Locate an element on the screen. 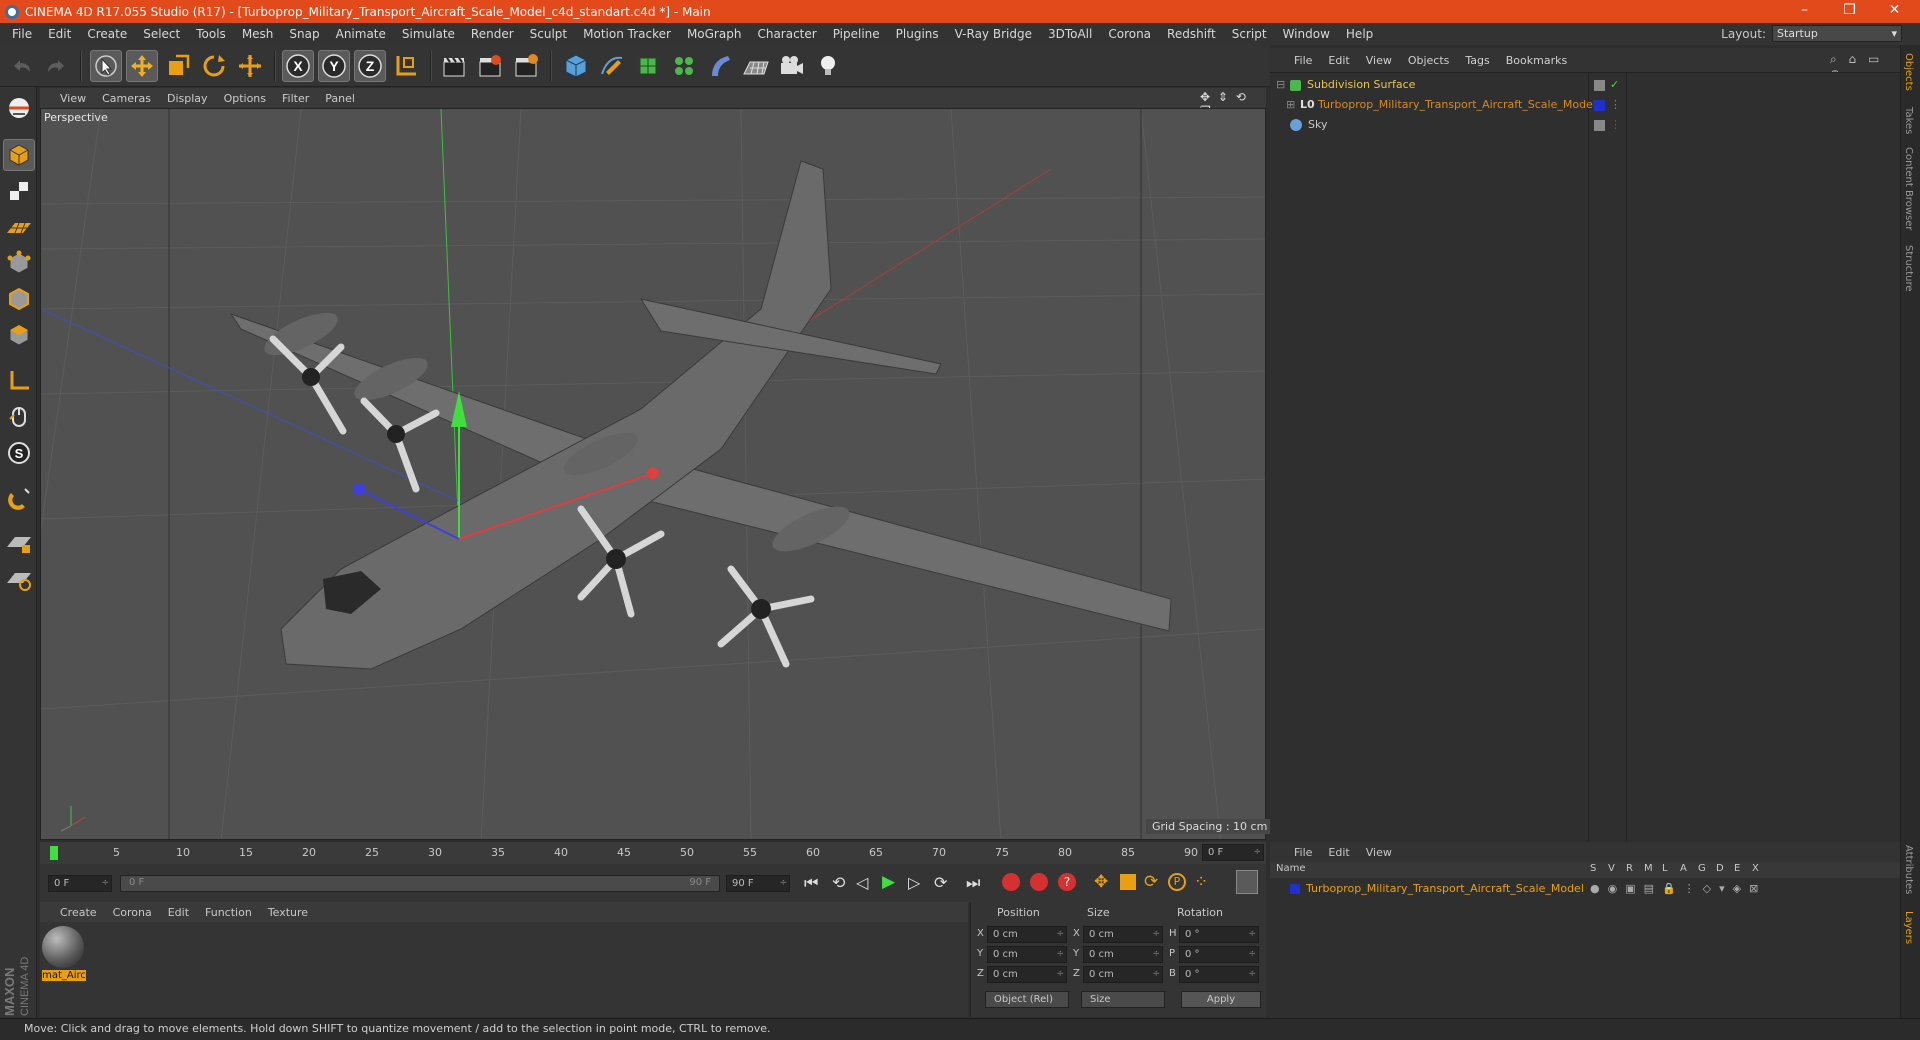 This screenshot has width=1920, height=1040. workplane-mode-button is located at coordinates (19, 227).